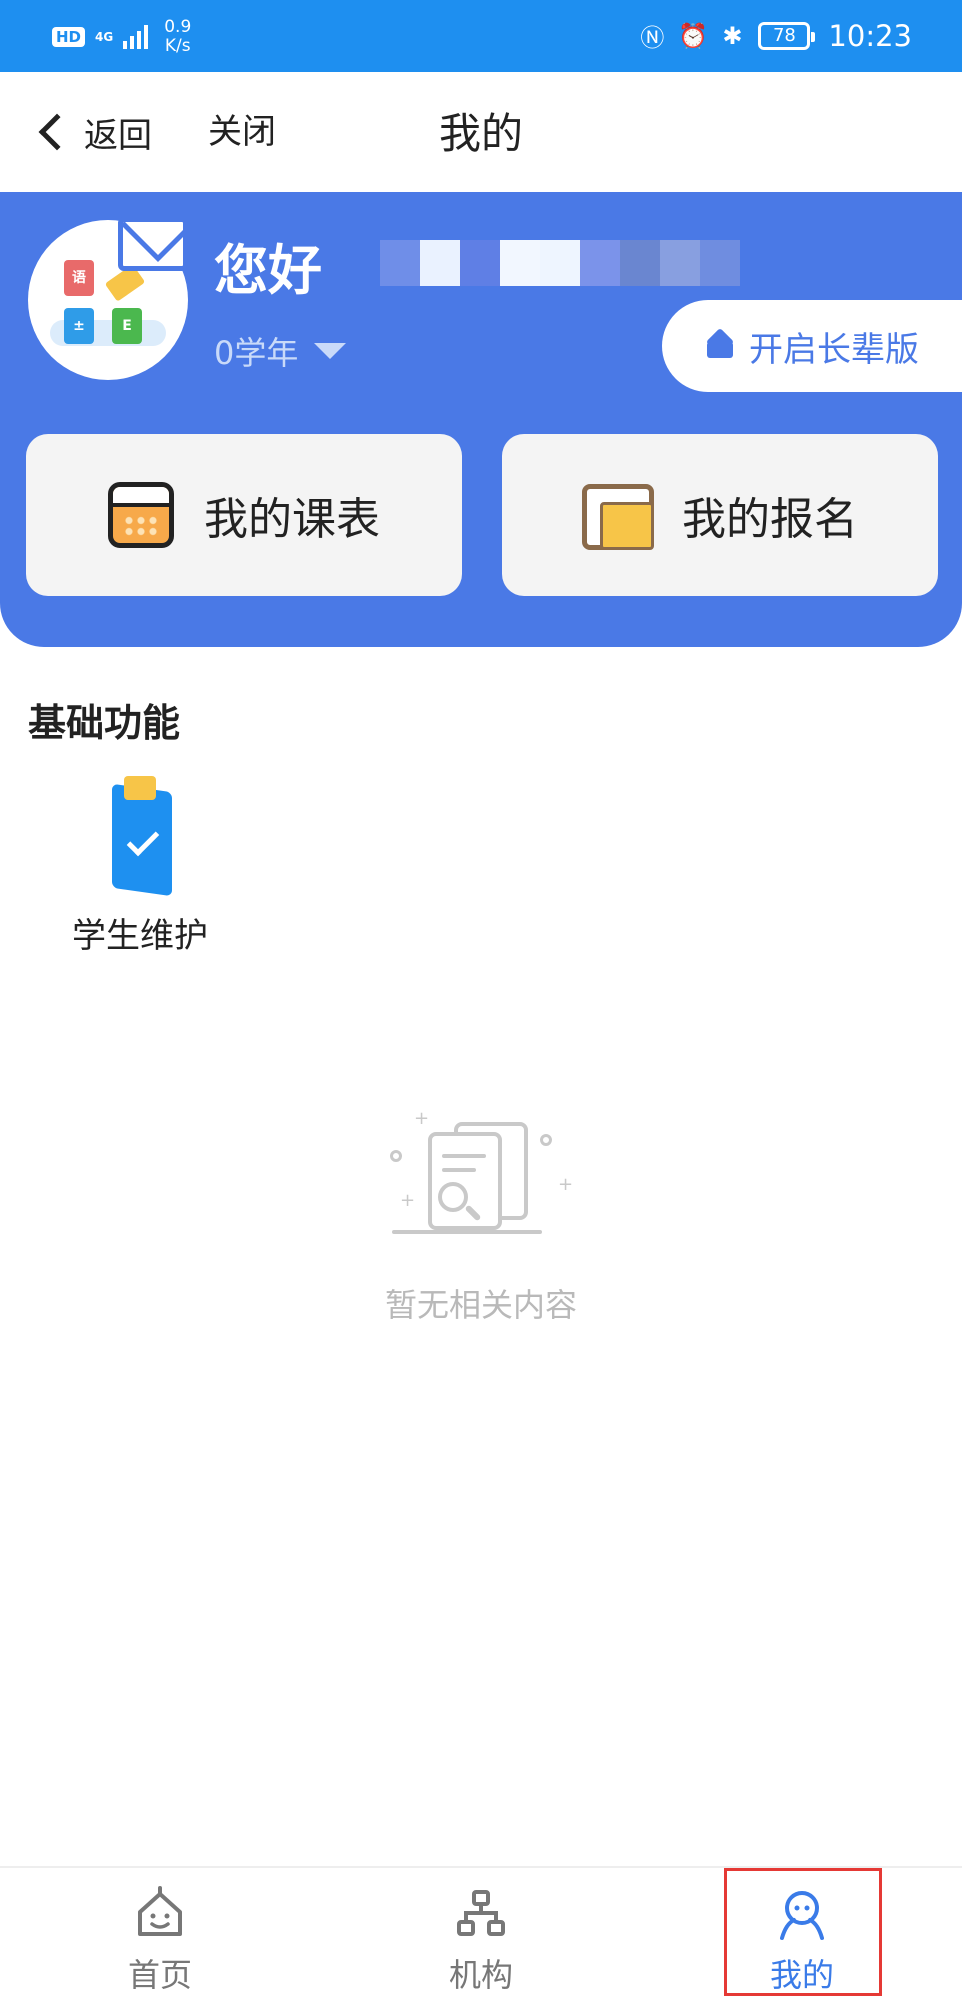 The width and height of the screenshot is (962, 2000). I want to click on grade-label: 0学年, so click(256, 353).